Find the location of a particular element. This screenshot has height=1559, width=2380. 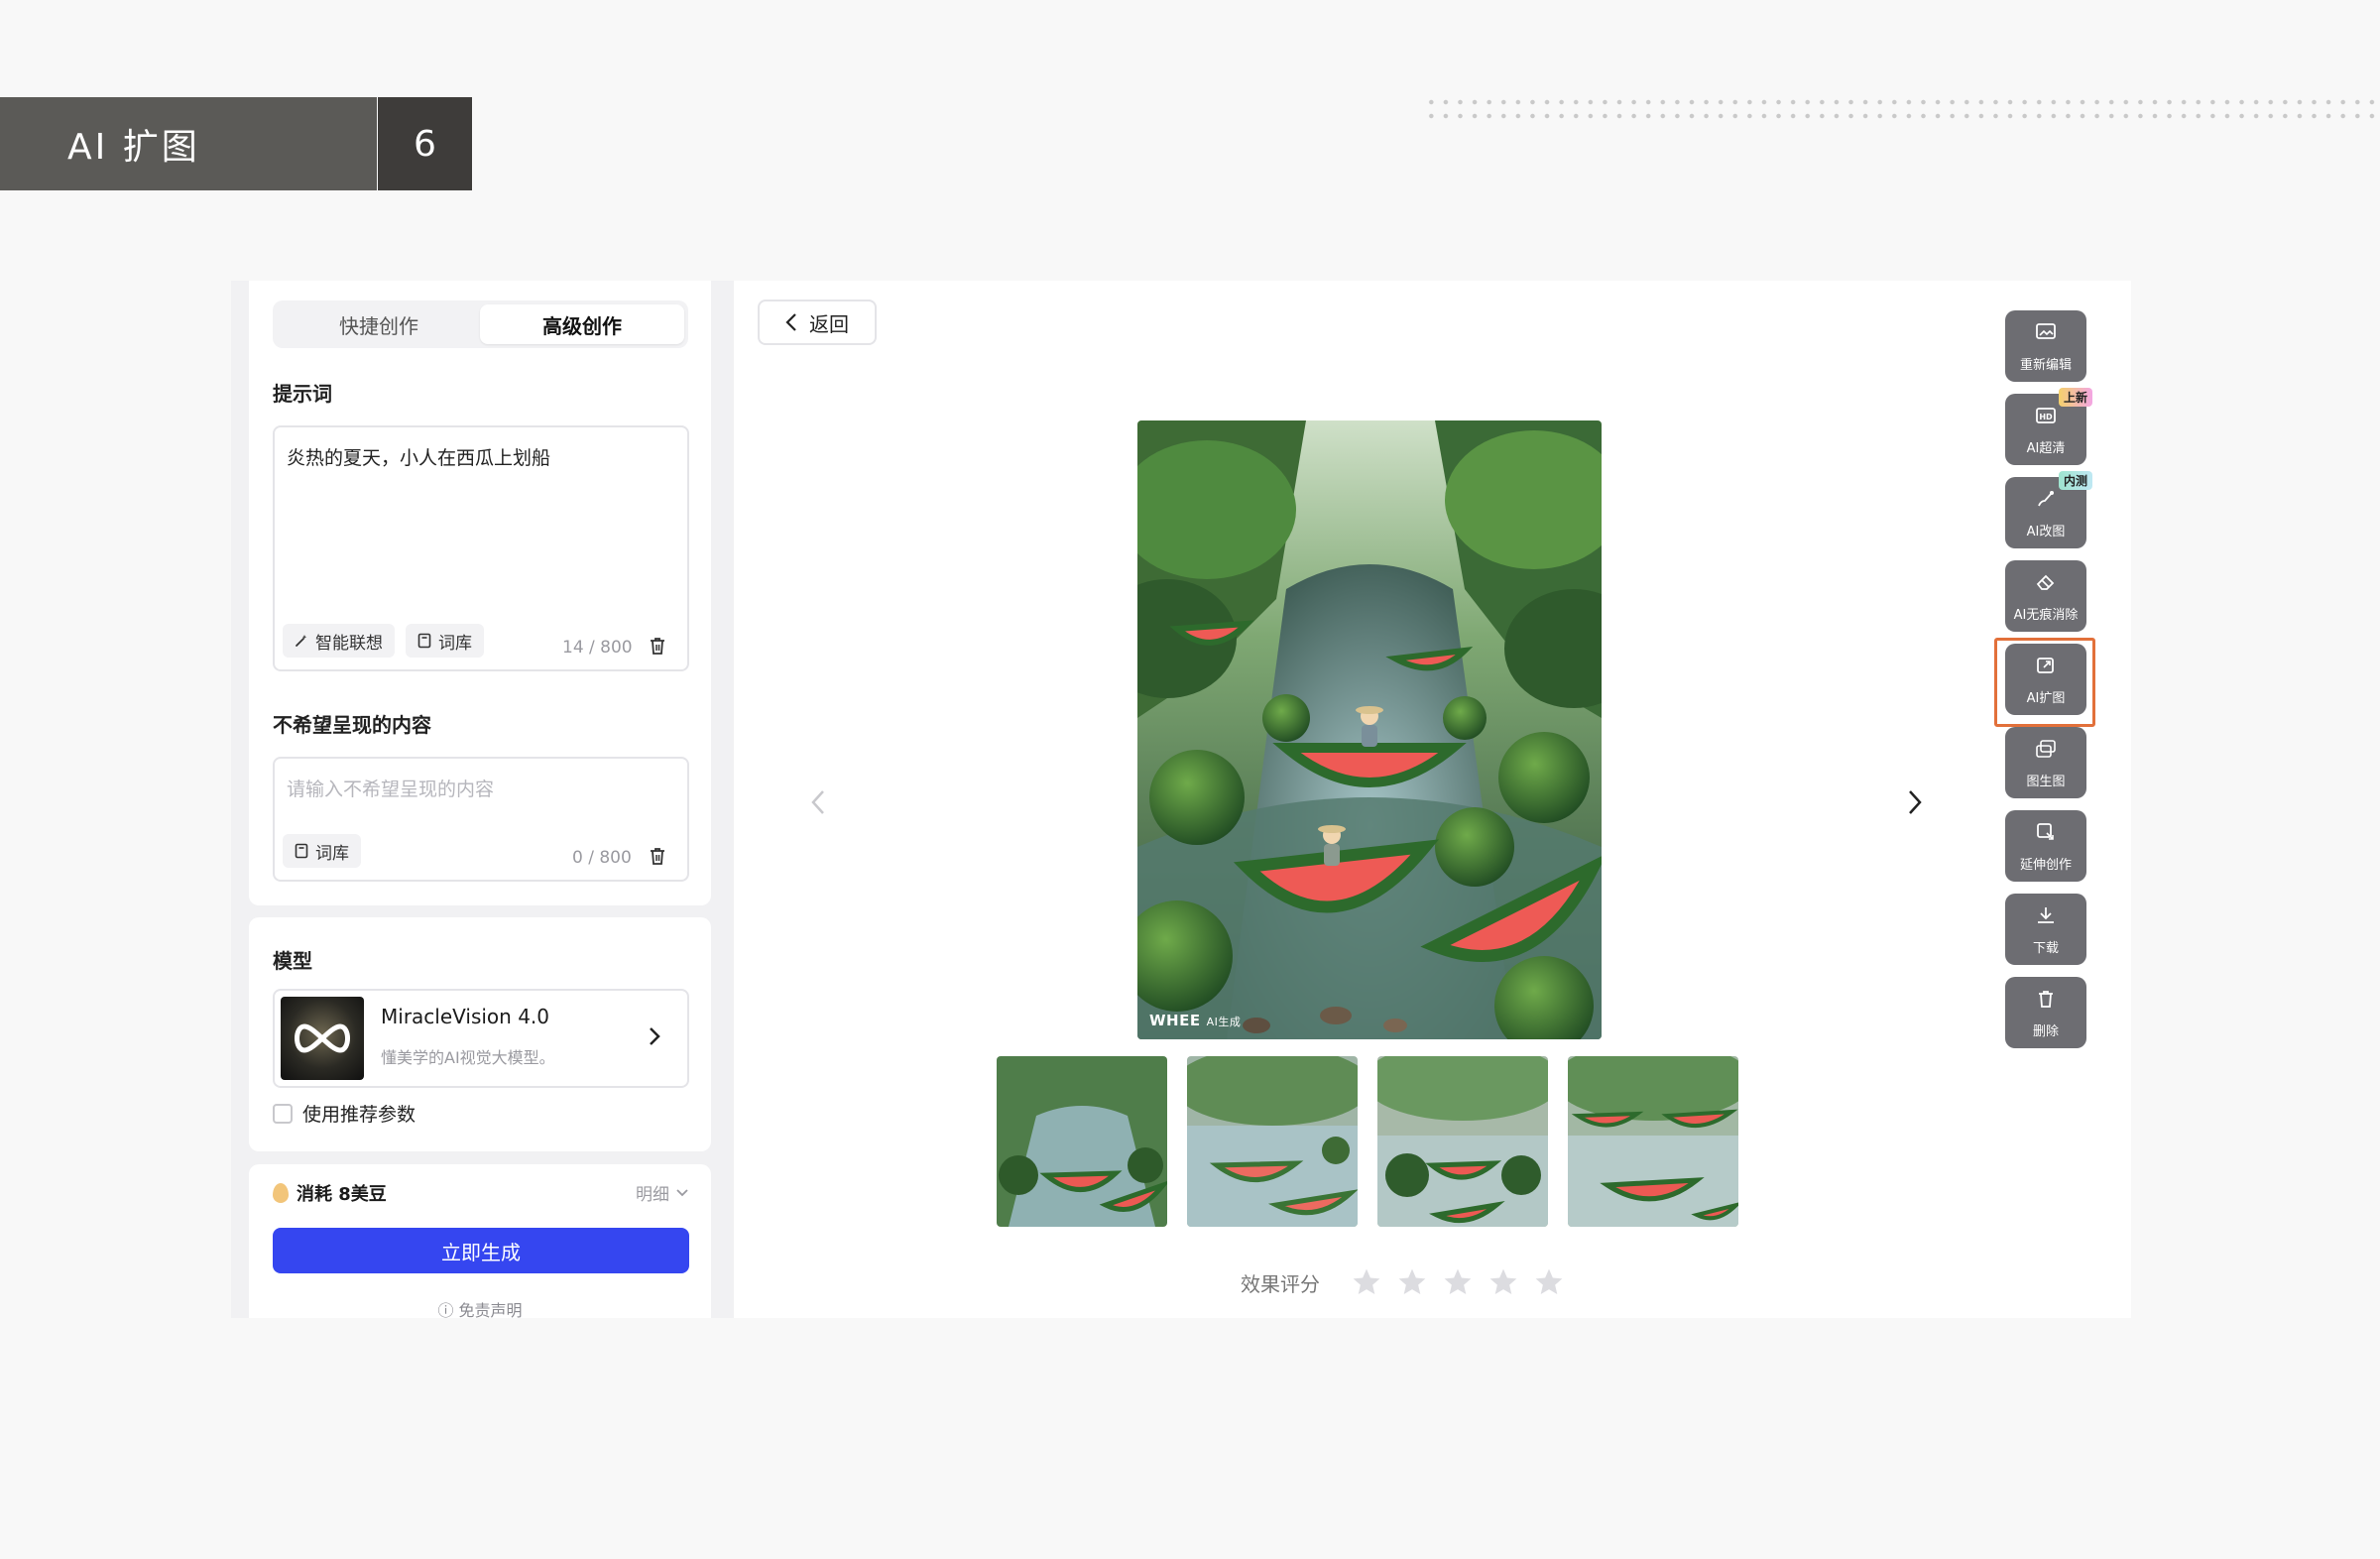

smart-association-button: 智能联想 is located at coordinates (339, 641).